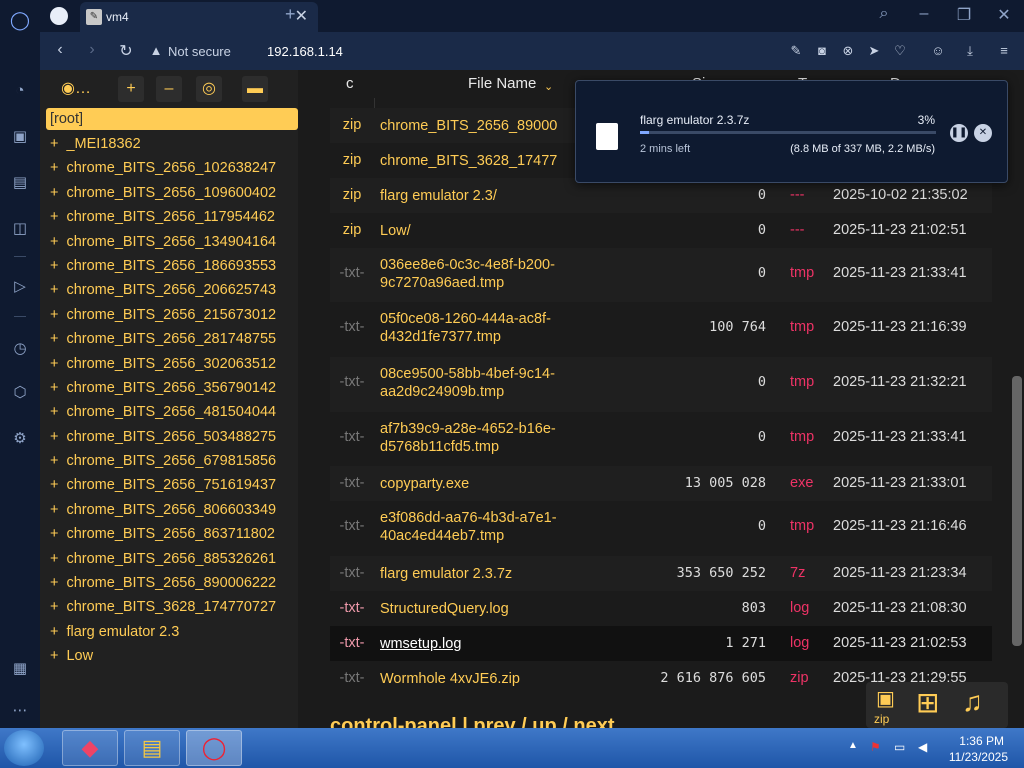 The width and height of the screenshot is (1024, 768). Describe the element at coordinates (199, 51) in the screenshot. I see `not-secure-label: Not secure` at that location.